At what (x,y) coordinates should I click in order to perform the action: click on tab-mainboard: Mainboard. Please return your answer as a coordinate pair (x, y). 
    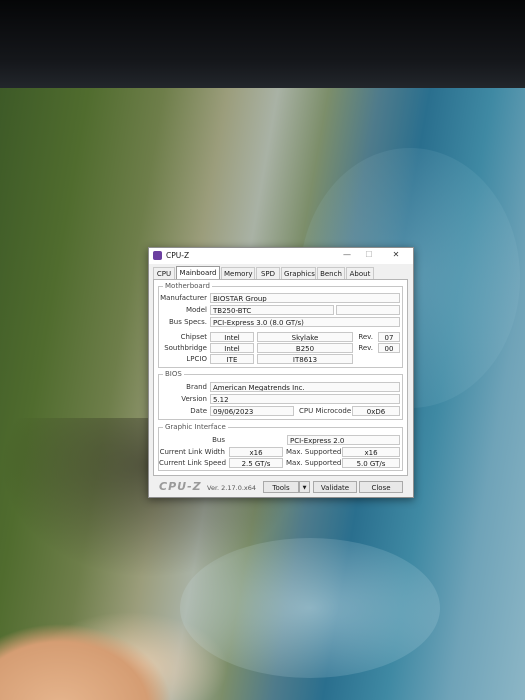
    Looking at the image, I should click on (198, 272).